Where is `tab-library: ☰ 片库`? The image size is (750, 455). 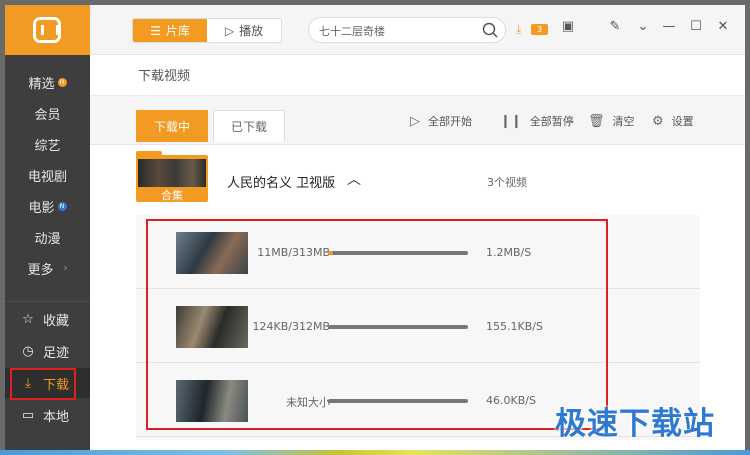
tab-library: ☰ 片库 is located at coordinates (170, 30).